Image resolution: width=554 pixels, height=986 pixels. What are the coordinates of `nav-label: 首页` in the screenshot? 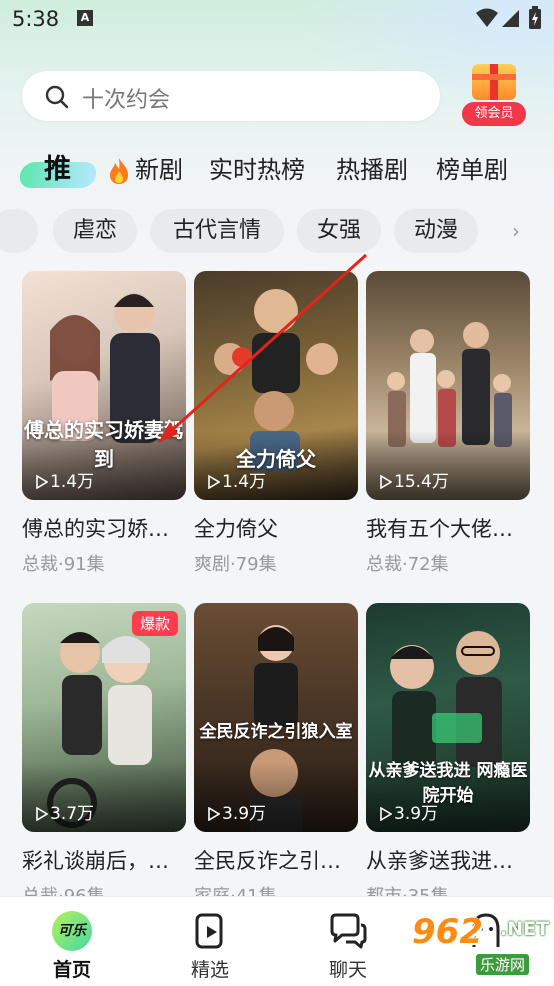 It's located at (71, 970).